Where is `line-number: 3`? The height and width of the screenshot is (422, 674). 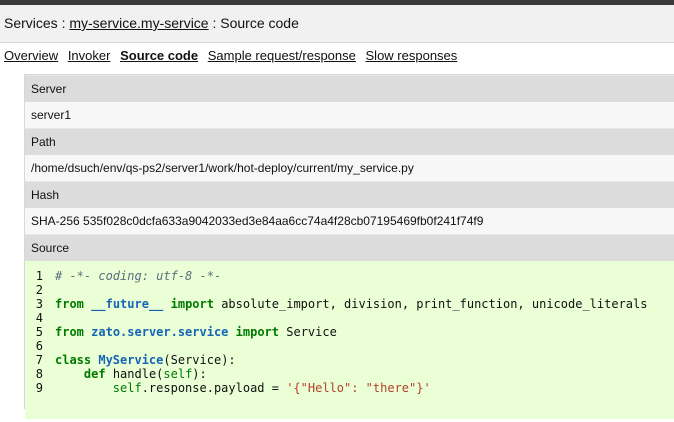 line-number: 3 is located at coordinates (39, 304).